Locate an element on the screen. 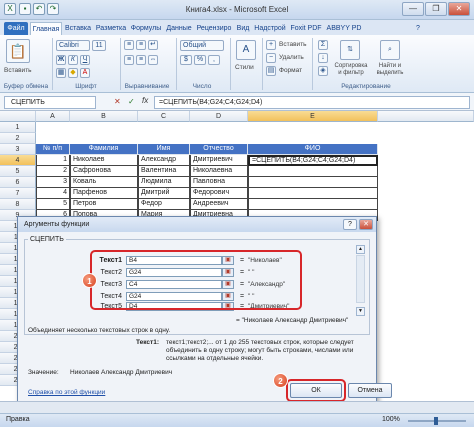  table-cell: Коваль is located at coordinates (104, 182).